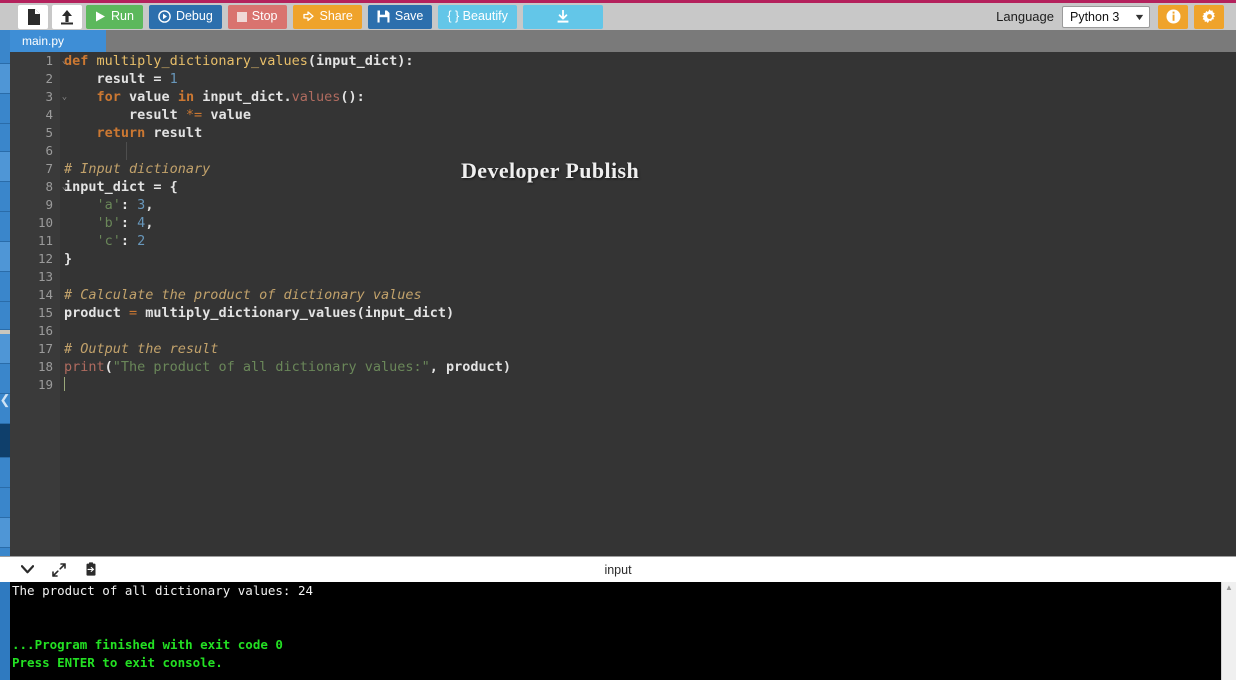 Image resolution: width=1236 pixels, height=680 pixels. What do you see at coordinates (45, 276) in the screenshot?
I see `line-number: 13` at bounding box center [45, 276].